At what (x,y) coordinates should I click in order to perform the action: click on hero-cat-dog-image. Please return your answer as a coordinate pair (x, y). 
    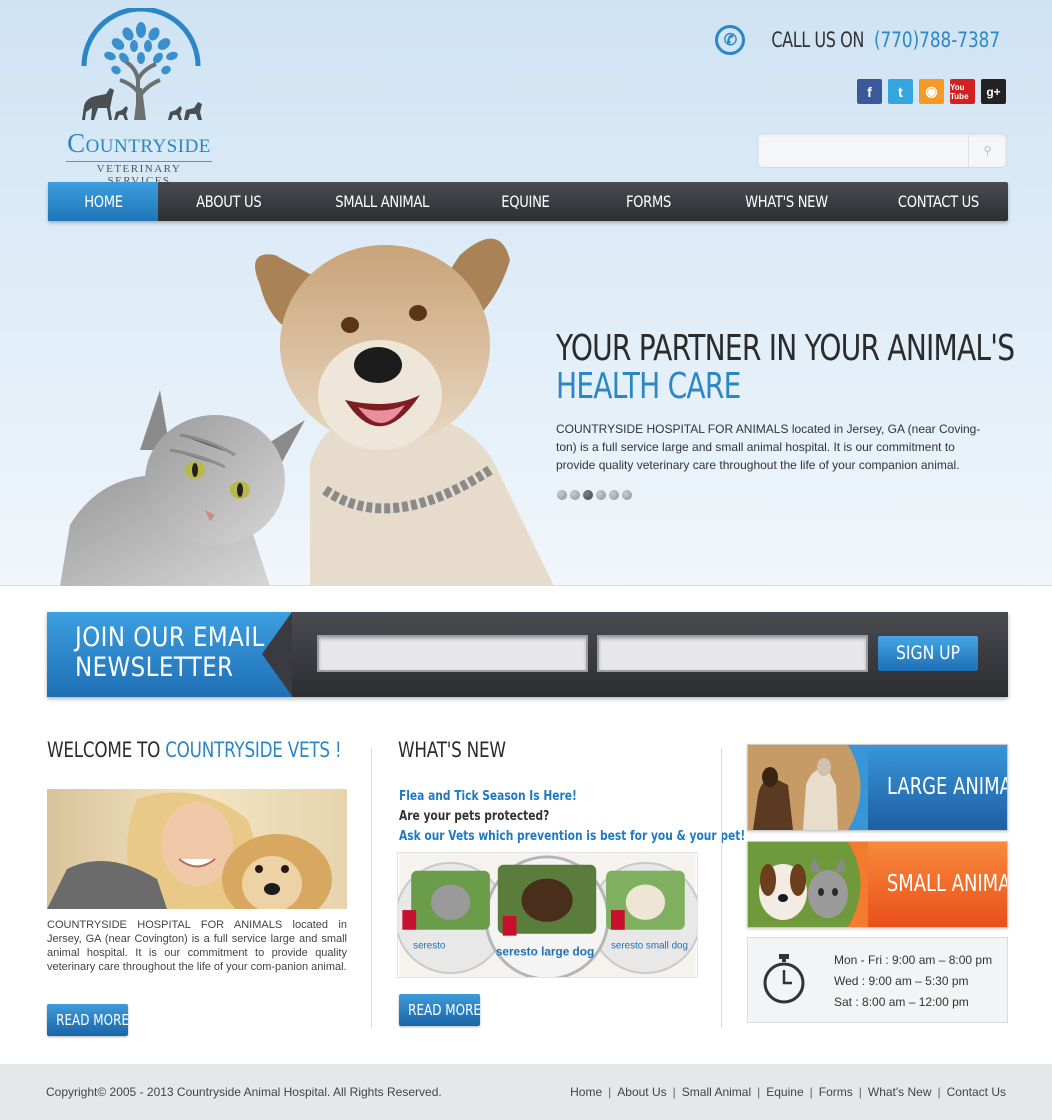
    Looking at the image, I should click on (307, 412).